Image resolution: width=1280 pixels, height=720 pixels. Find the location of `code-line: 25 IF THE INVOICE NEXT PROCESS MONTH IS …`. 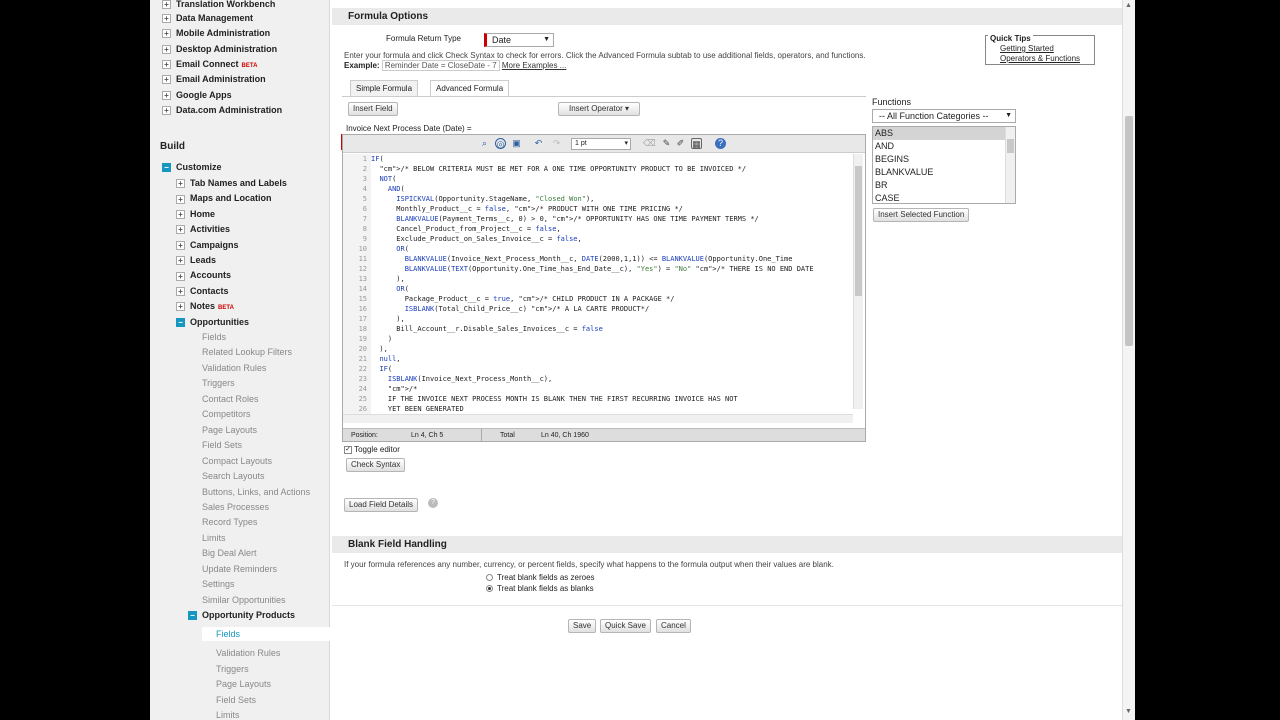

code-line: 25 IF THE INVOICE NEXT PROCESS MONTH IS … is located at coordinates (598, 399).